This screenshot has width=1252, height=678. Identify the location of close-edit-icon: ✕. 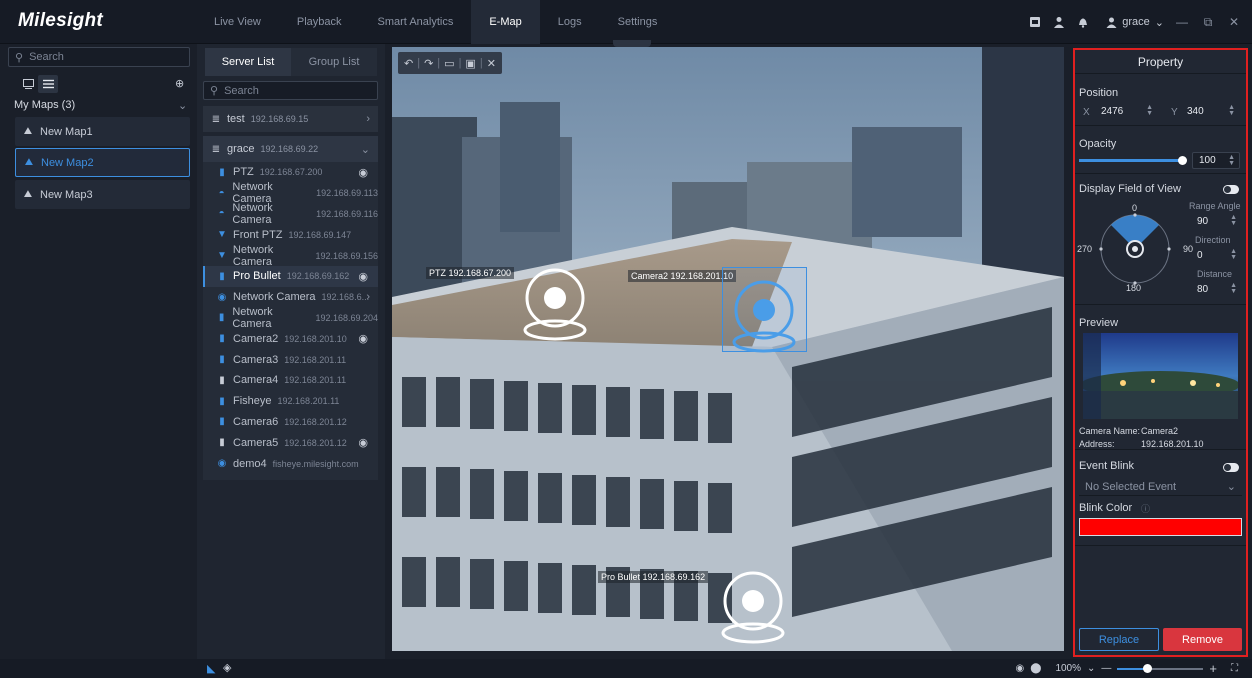
(491, 63).